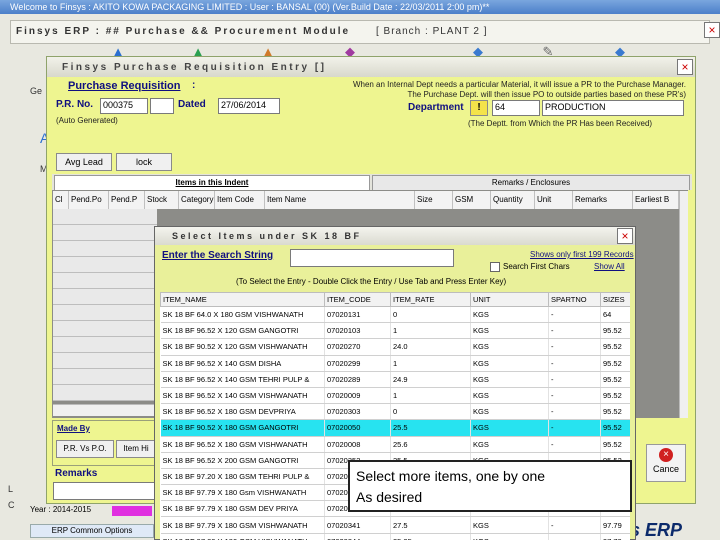  What do you see at coordinates (479, 108) in the screenshot?
I see `department-lookup-button: !` at bounding box center [479, 108].